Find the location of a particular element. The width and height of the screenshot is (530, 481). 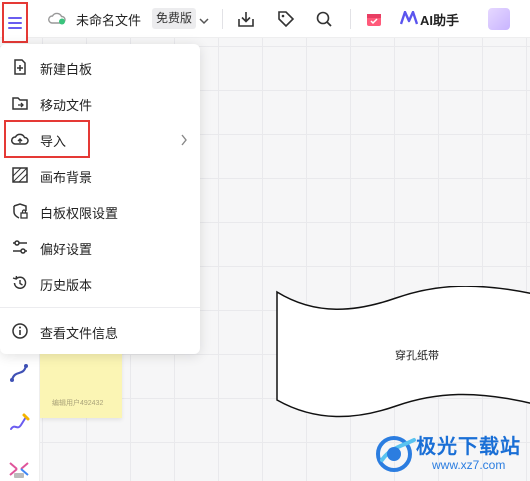

menu-item-move-file: 移动文件 is located at coordinates (100, 103).